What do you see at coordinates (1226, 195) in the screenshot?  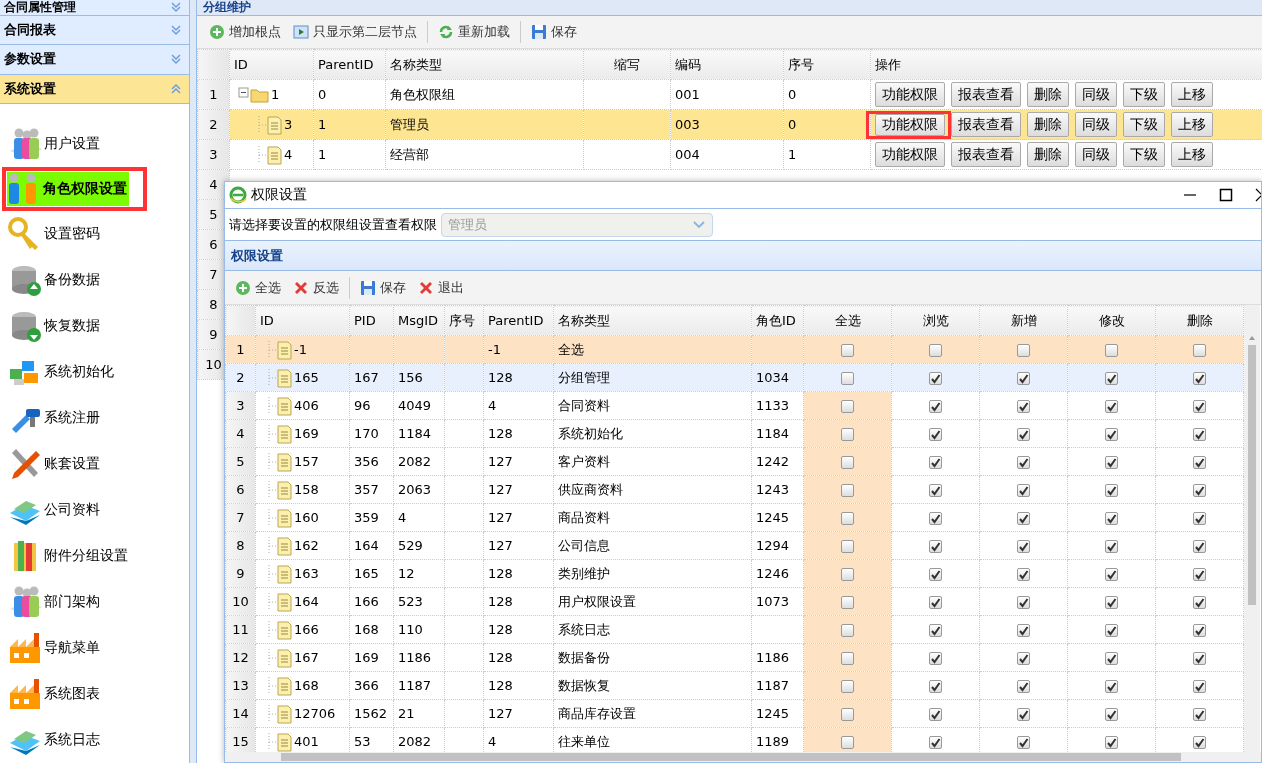 I see `maximize-icon` at bounding box center [1226, 195].